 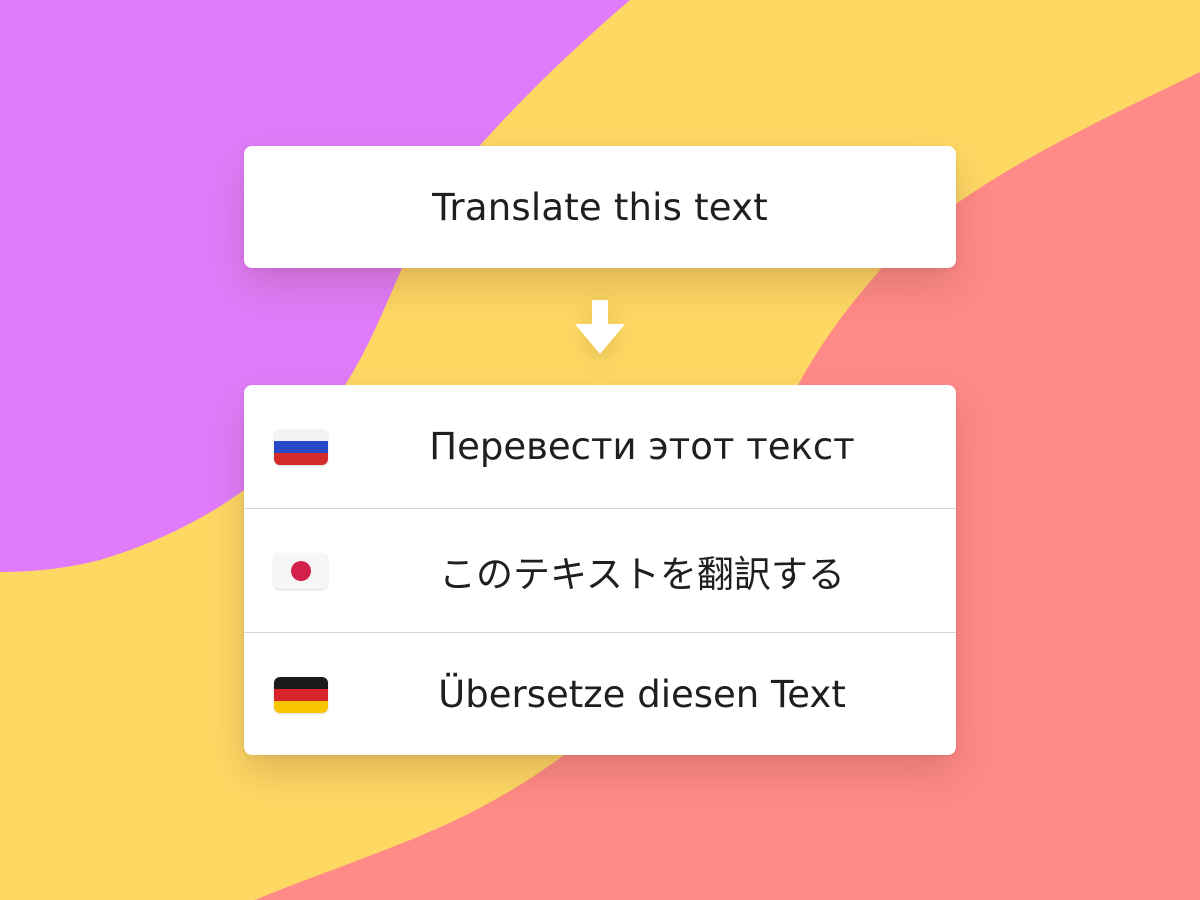 I want to click on translation-text-japanese: このテキストを翻訳する, so click(x=642, y=574).